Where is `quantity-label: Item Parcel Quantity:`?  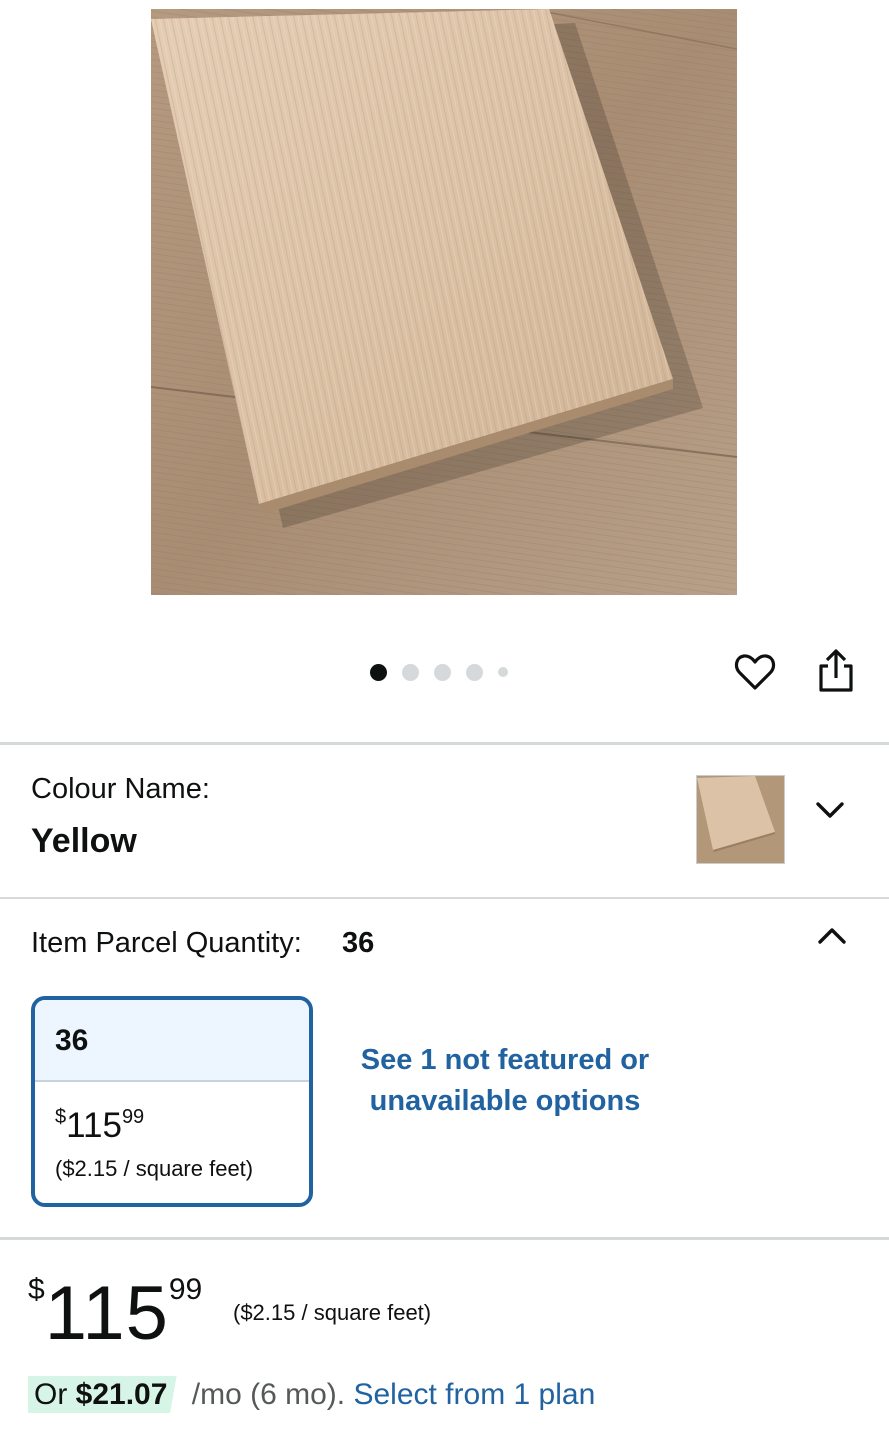 quantity-label: Item Parcel Quantity: is located at coordinates (166, 943).